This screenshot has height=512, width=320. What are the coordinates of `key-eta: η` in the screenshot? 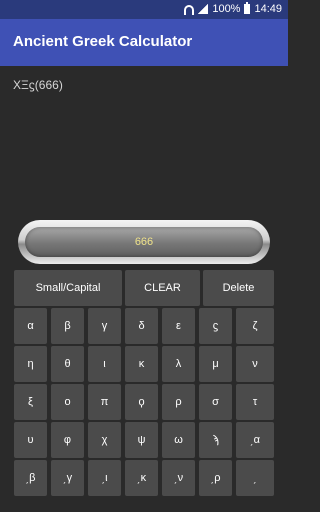 It's located at (30, 364).